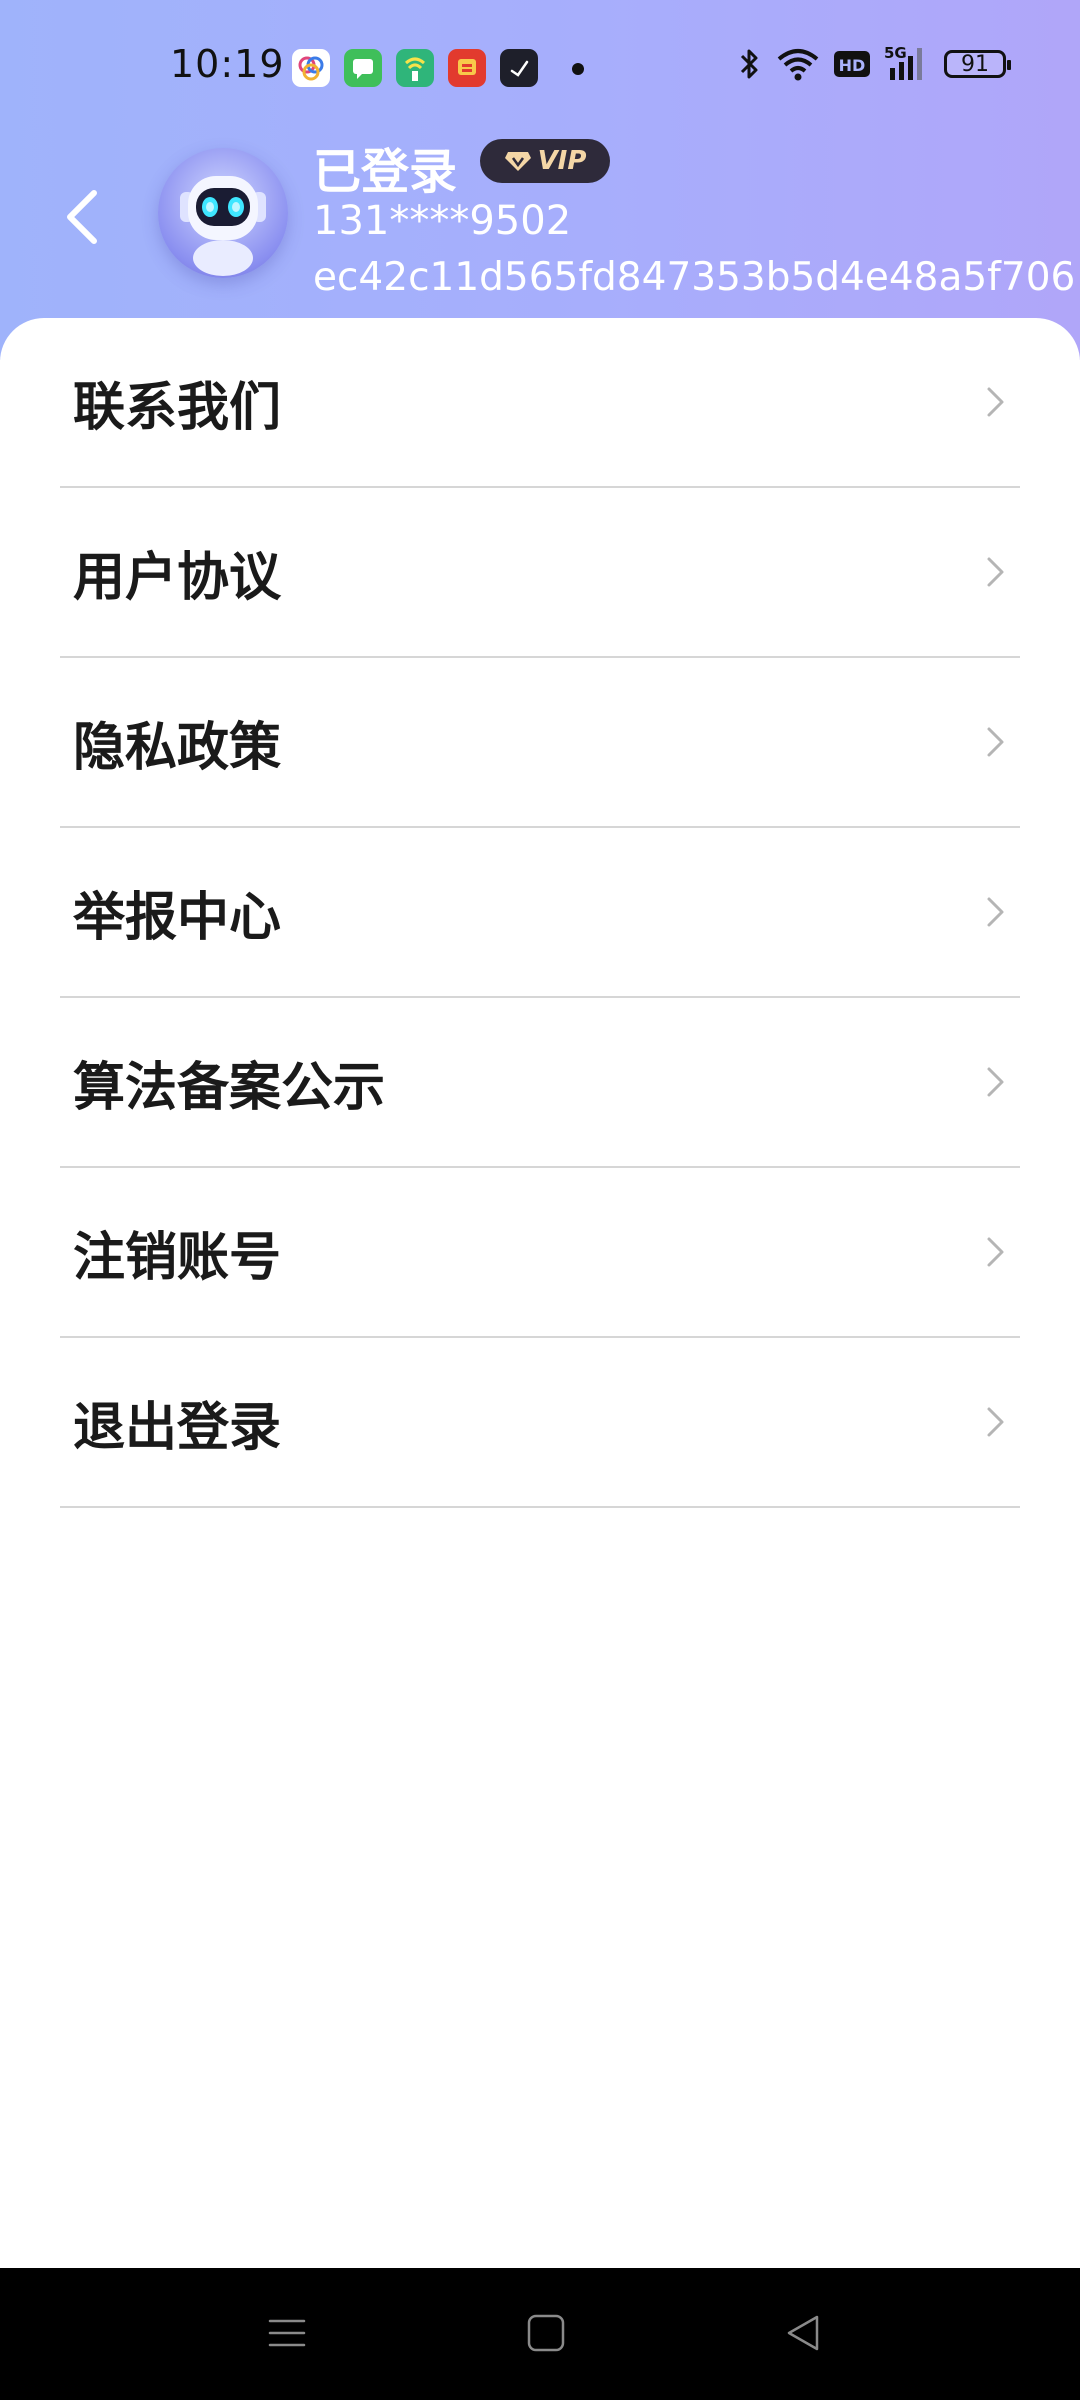  I want to click on menu-item-label: 联系我们, so click(177, 407).